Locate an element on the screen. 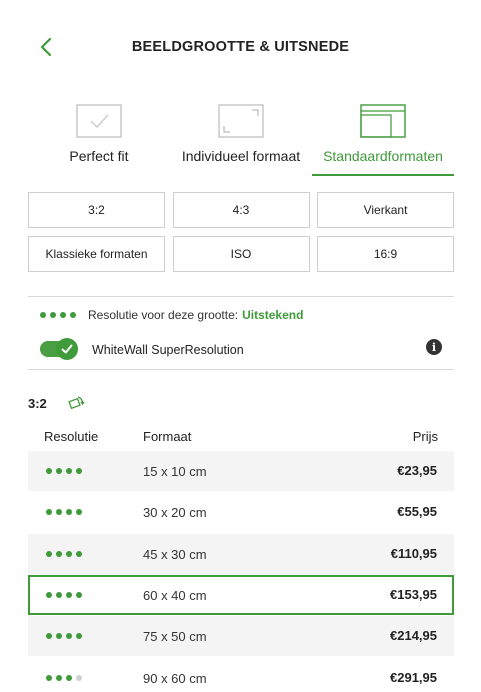 The height and width of the screenshot is (692, 481). checkmark-frame-icon is located at coordinates (99, 121).